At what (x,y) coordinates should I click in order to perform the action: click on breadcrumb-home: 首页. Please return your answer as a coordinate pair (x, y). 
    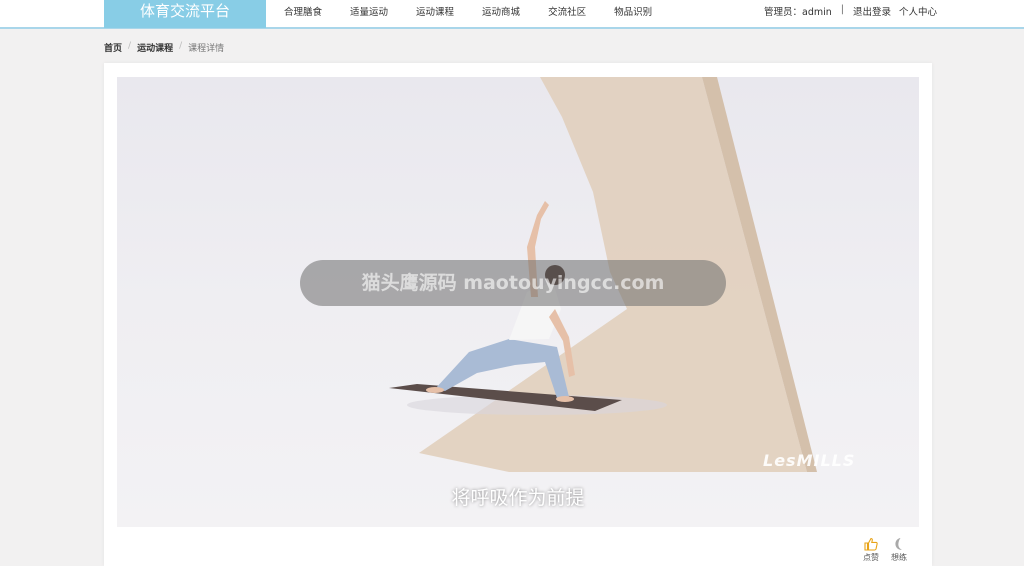
    Looking at the image, I should click on (113, 47).